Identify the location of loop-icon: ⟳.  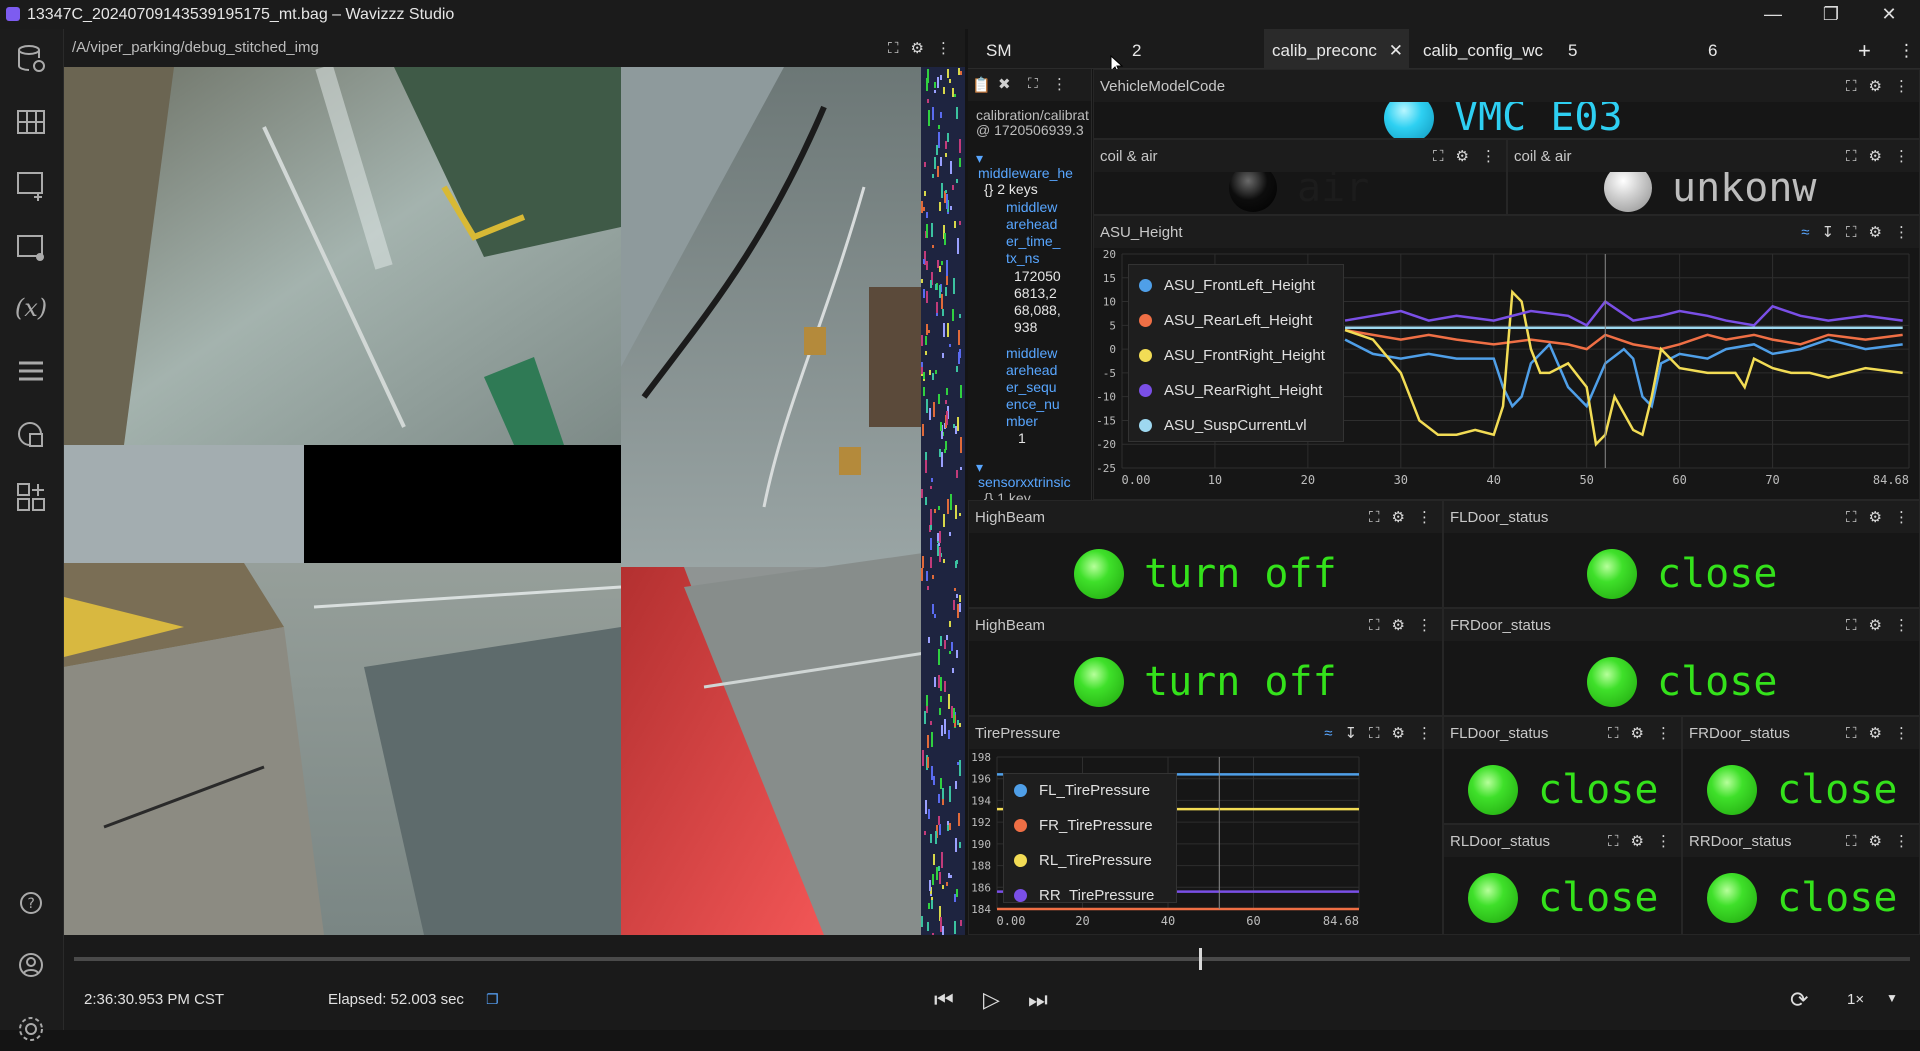
(1799, 1000).